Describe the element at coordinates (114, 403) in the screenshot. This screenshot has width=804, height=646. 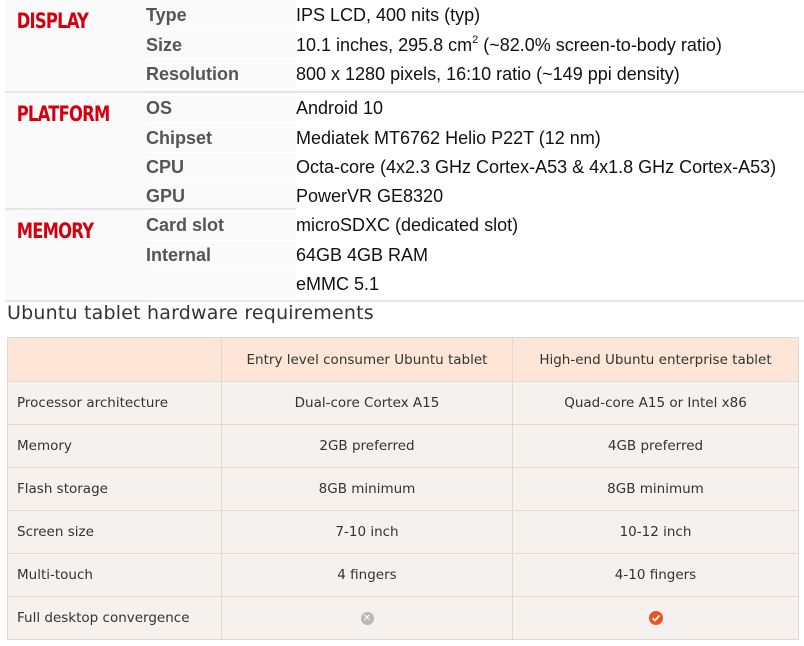
I see `row-label: Processor architecture` at that location.